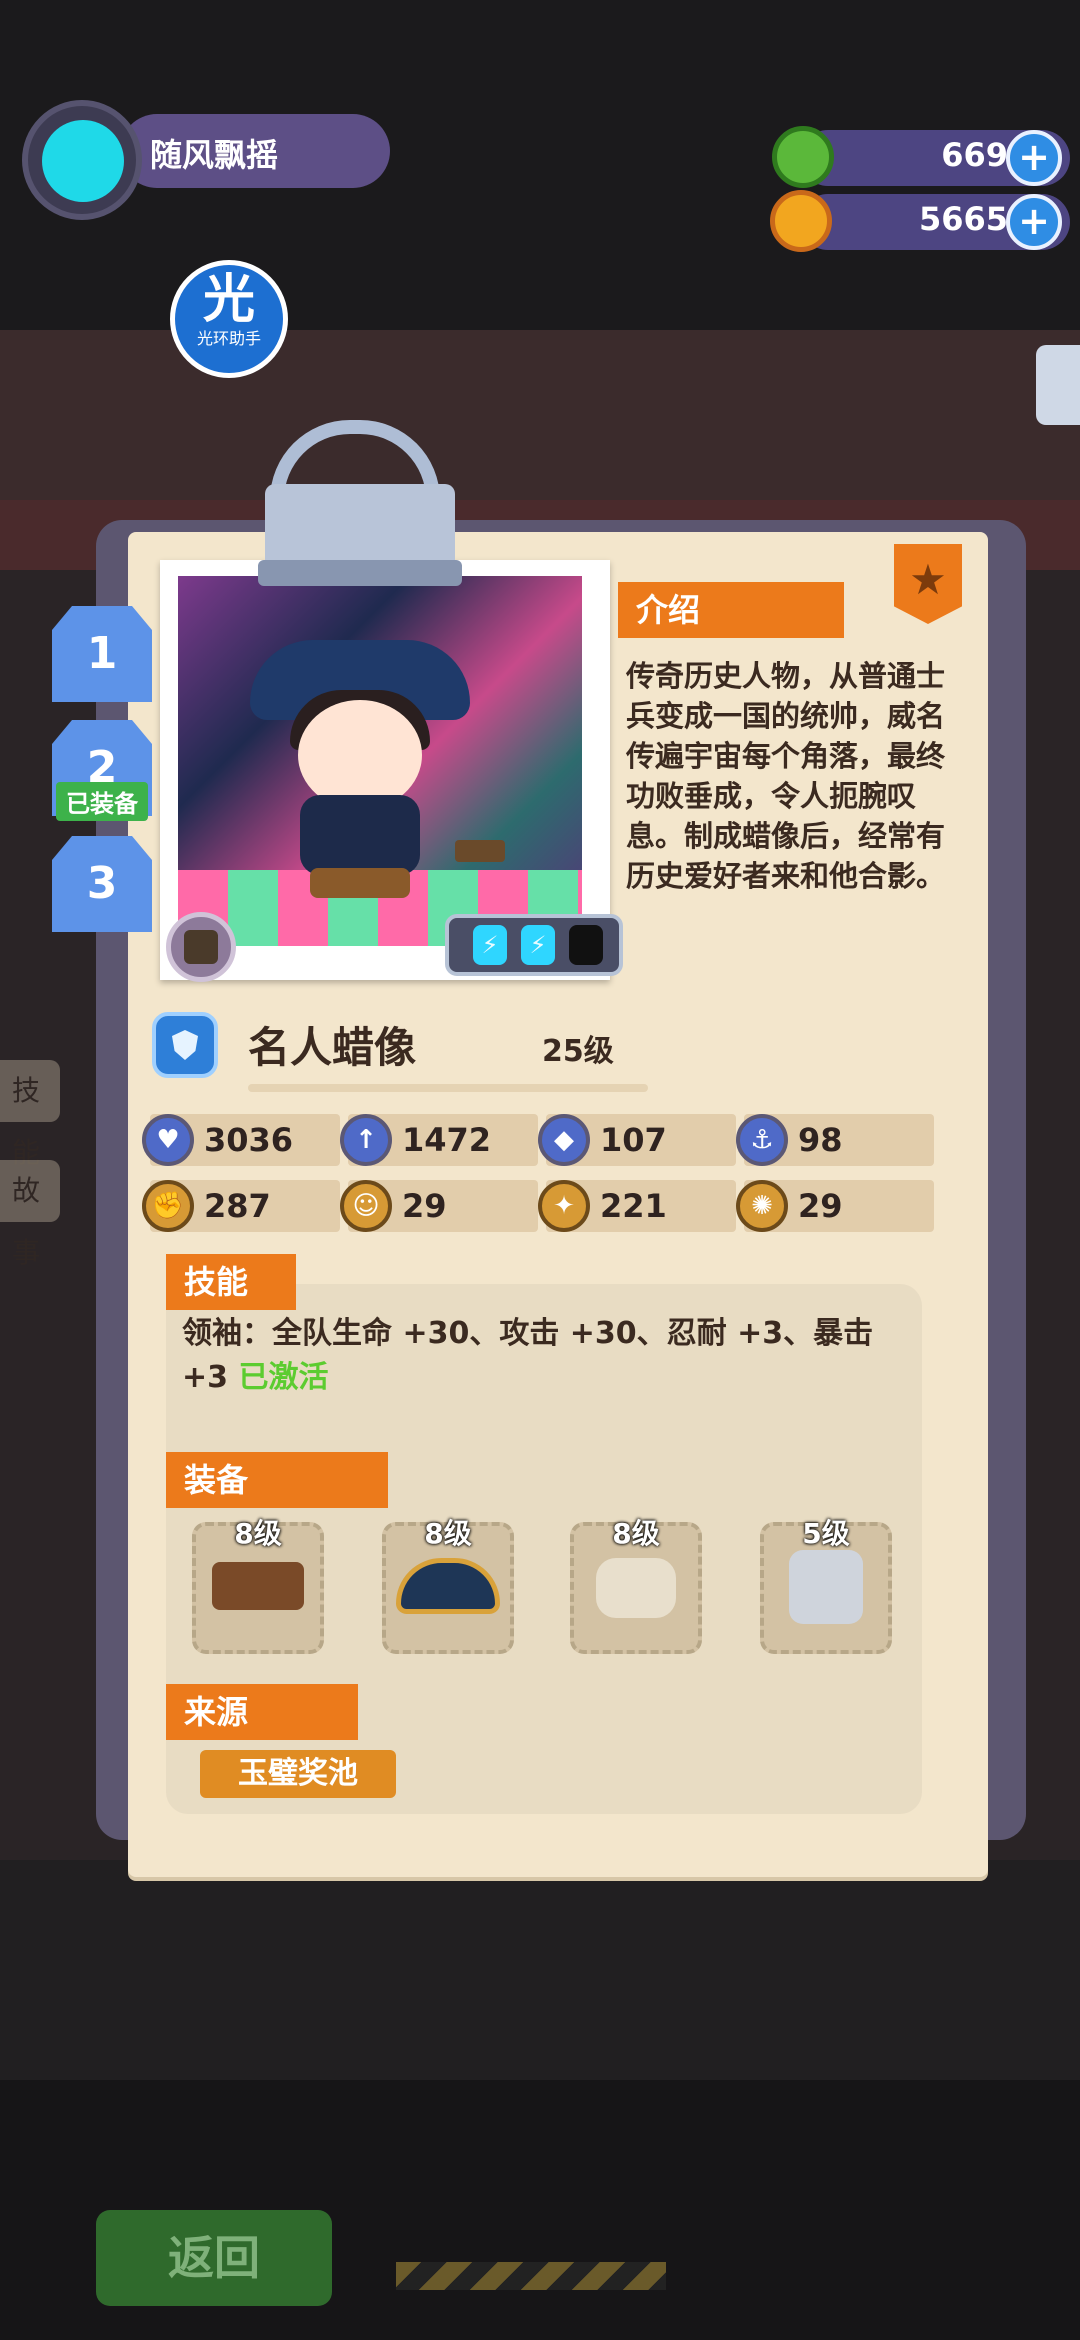 The image size is (1080, 2340). What do you see at coordinates (168, 1140) in the screenshot?
I see `heart-icon: ♥` at bounding box center [168, 1140].